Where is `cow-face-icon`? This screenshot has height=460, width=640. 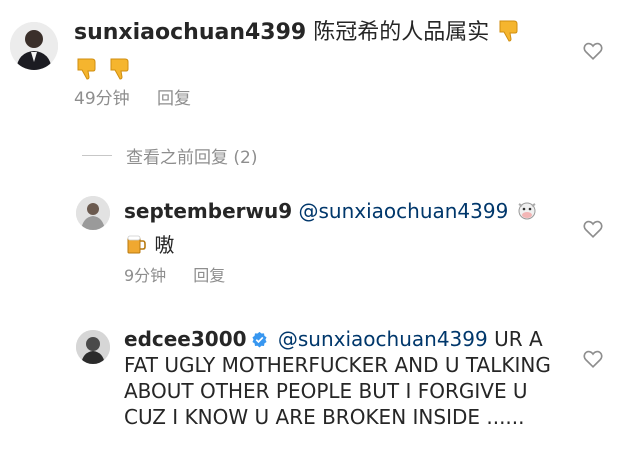
cow-face-icon is located at coordinates (527, 214).